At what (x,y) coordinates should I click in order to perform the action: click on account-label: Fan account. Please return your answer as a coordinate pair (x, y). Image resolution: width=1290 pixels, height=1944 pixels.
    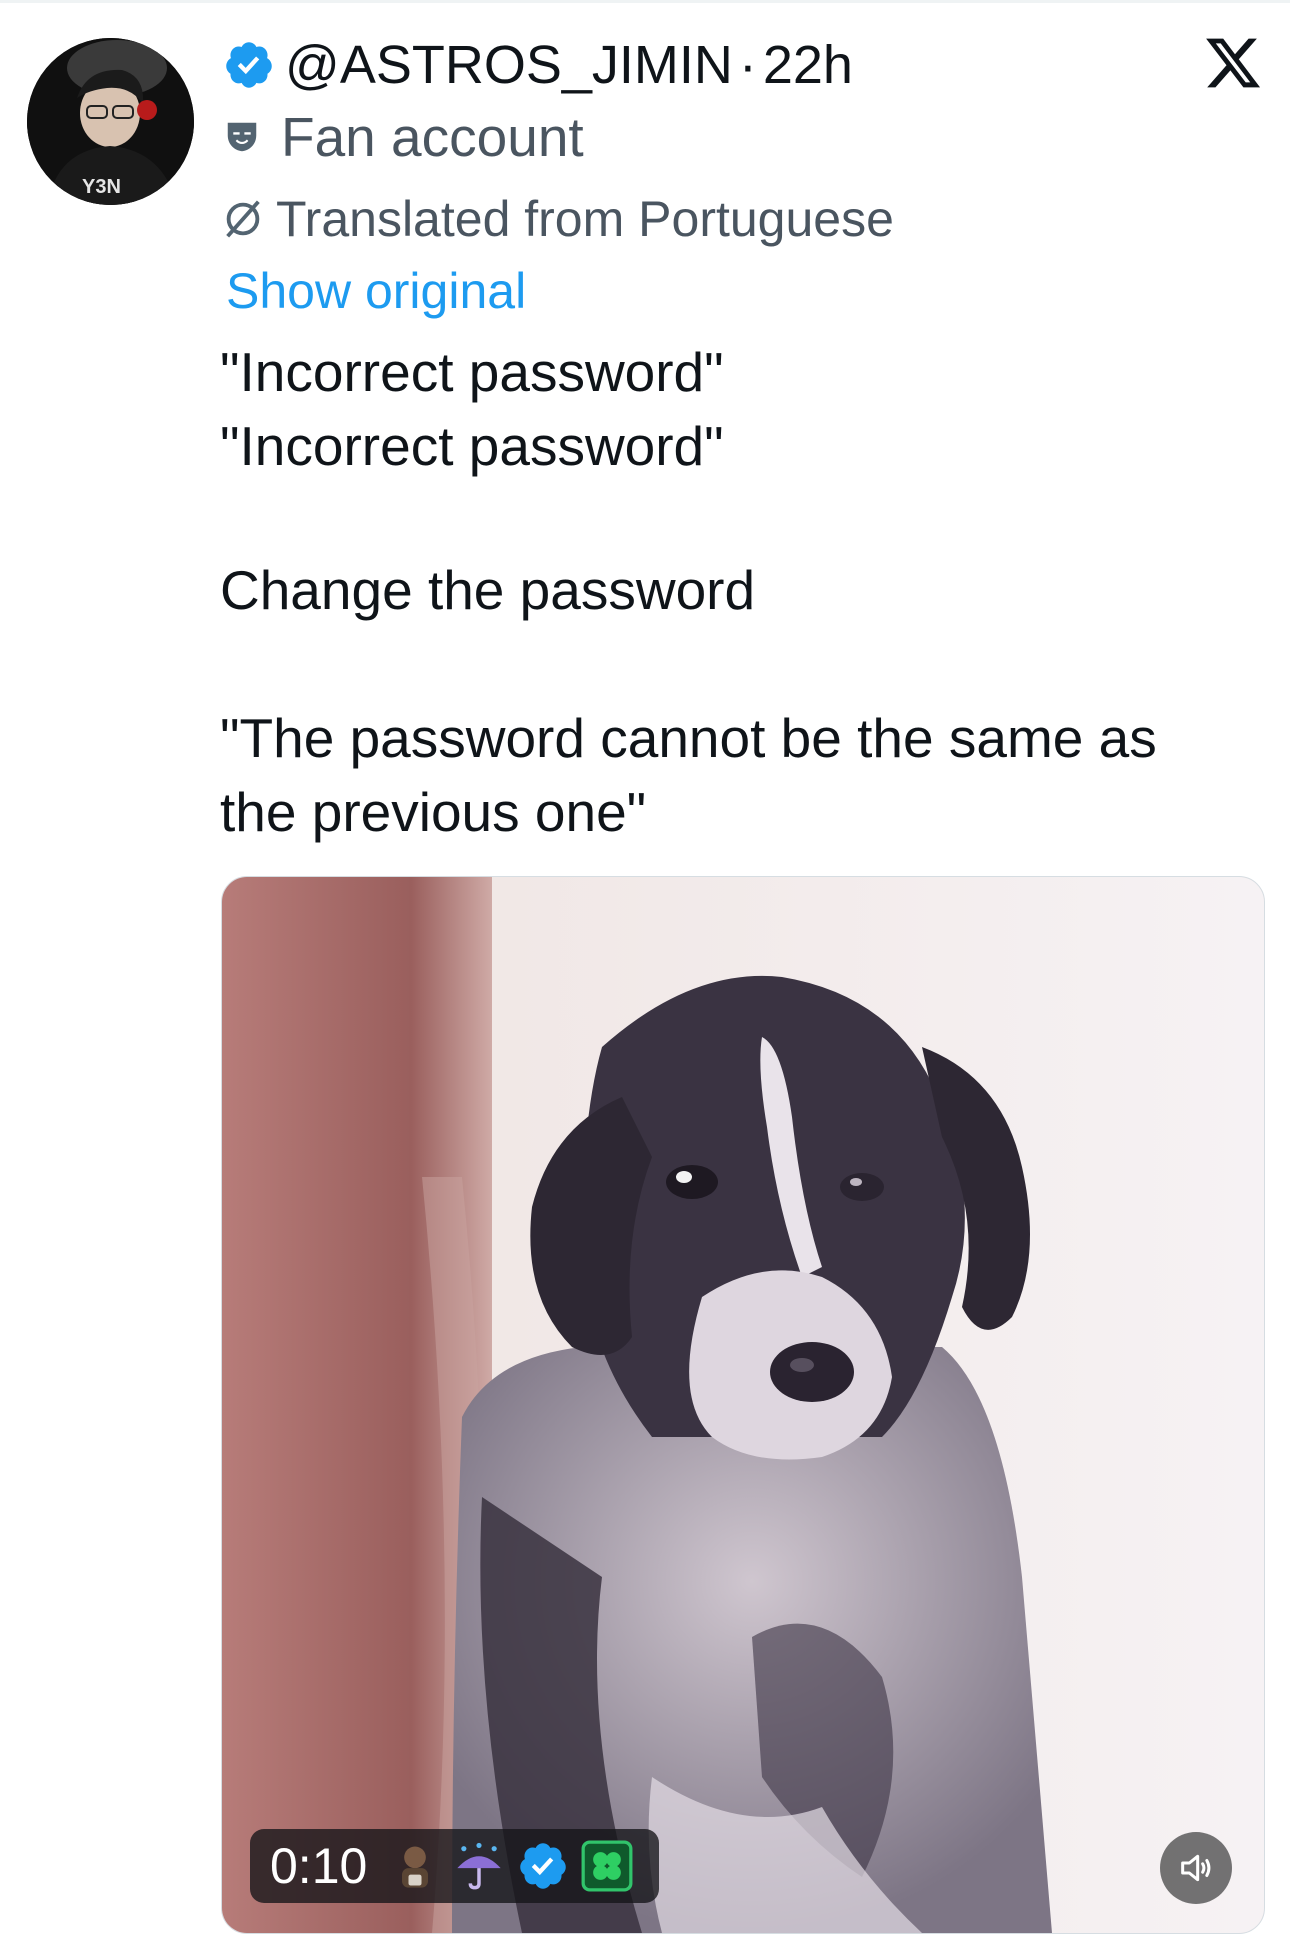
    Looking at the image, I should click on (403, 137).